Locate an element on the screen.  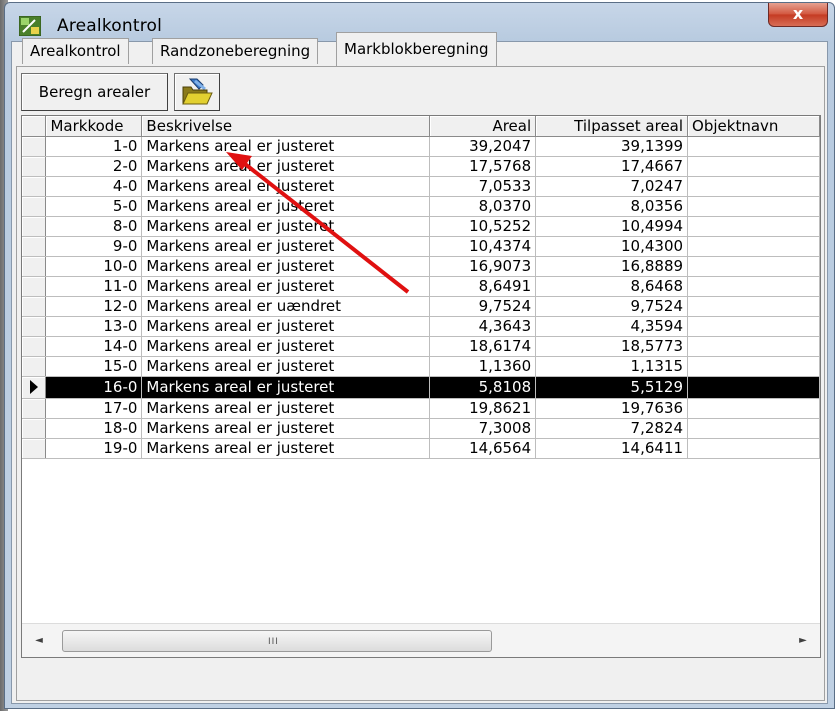
cell-markkode: 16-0 is located at coordinates (94, 387).